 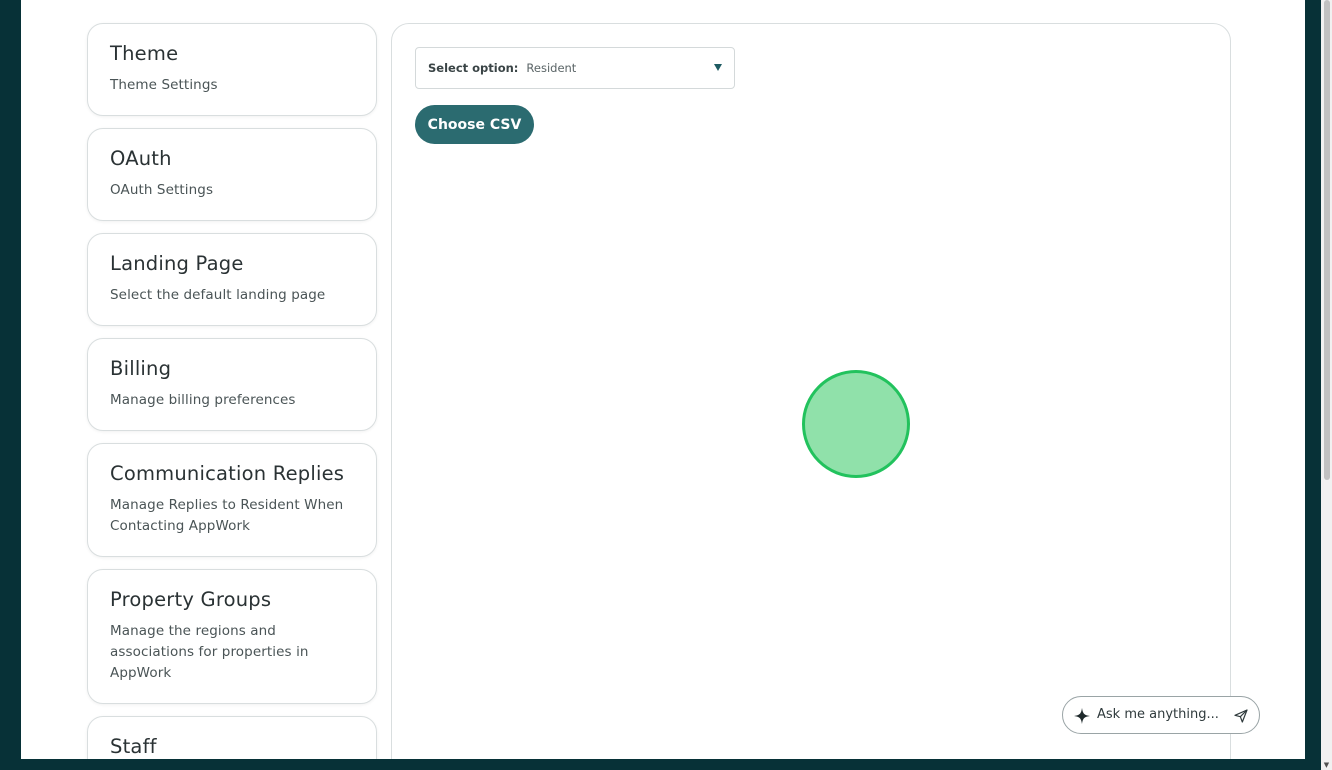 What do you see at coordinates (141, 158) in the screenshot?
I see `card-title: OAuth` at bounding box center [141, 158].